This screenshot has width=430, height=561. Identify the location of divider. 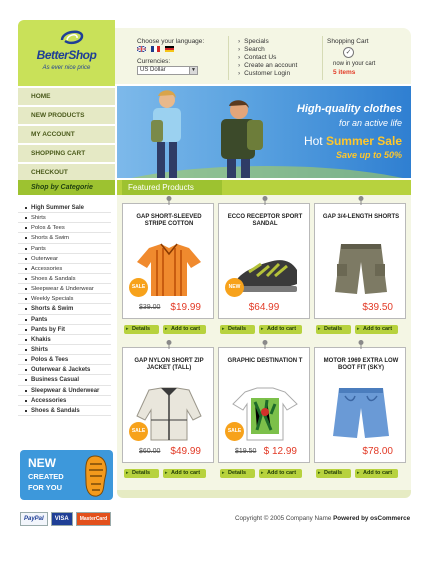
(228, 58).